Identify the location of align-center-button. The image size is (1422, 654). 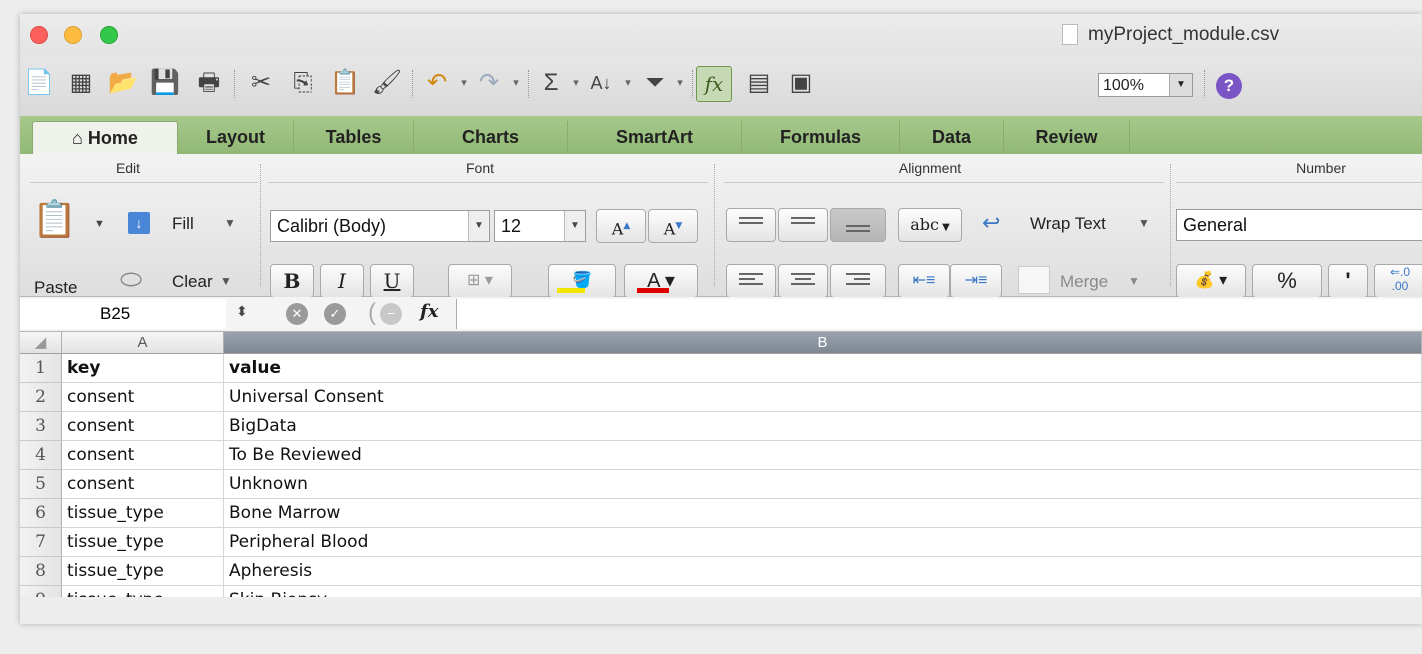
(803, 281).